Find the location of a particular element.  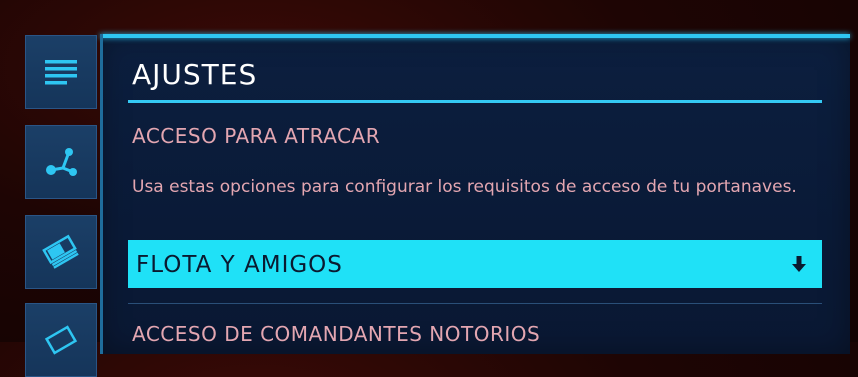

tab-network is located at coordinates (61, 162).